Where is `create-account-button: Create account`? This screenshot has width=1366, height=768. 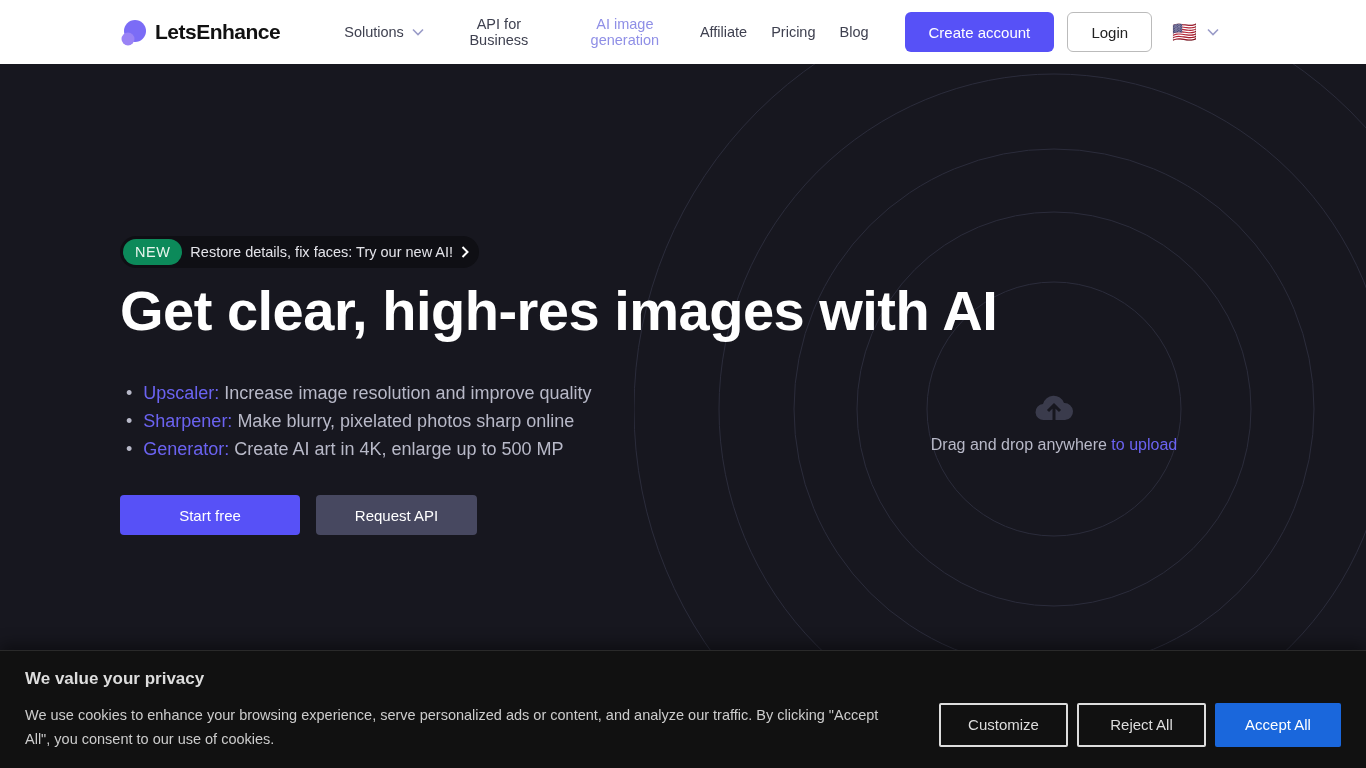
create-account-button: Create account is located at coordinates (979, 32).